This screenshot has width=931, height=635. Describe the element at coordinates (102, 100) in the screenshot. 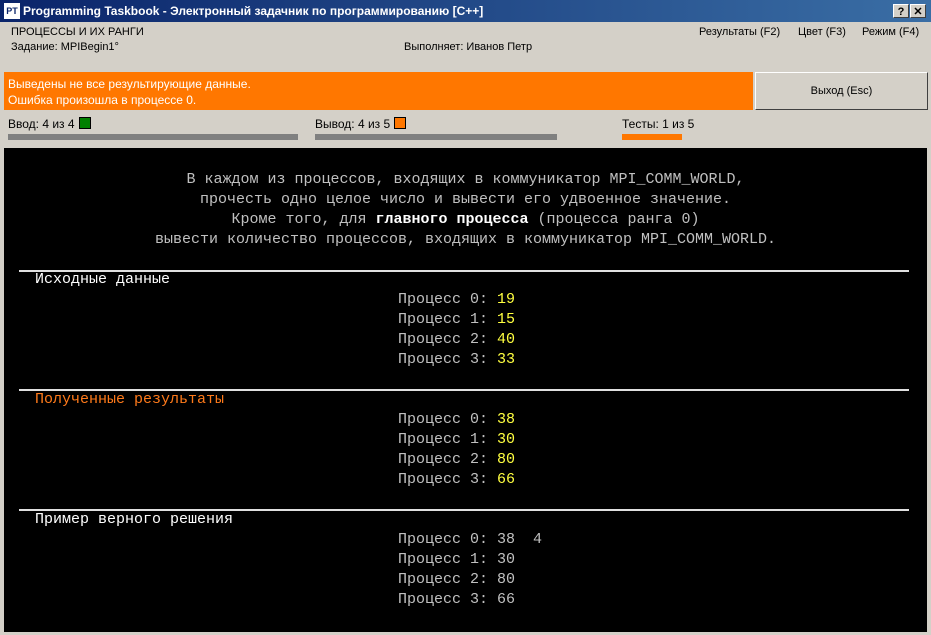

I see `error-line-2: Ошибка произошла в процессе 0.` at that location.